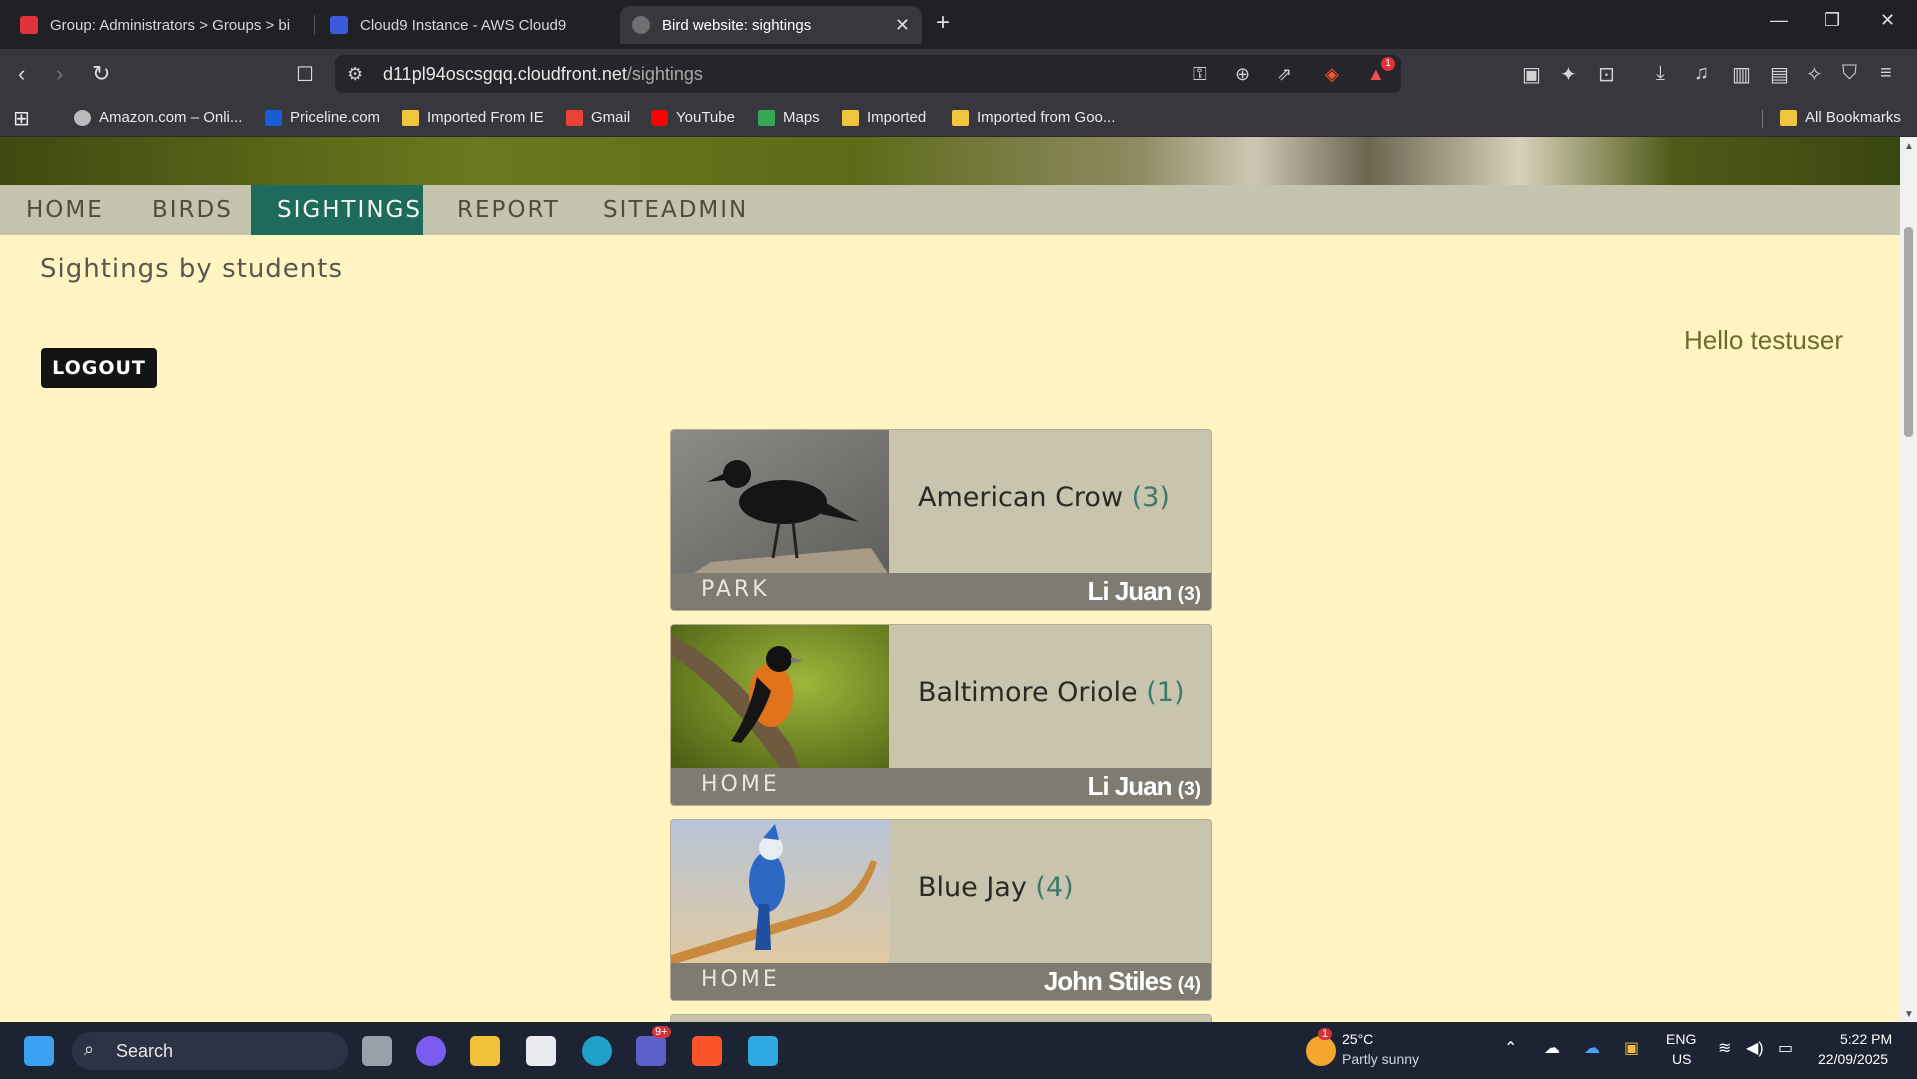 The height and width of the screenshot is (1079, 1917). What do you see at coordinates (902, 25) in the screenshot?
I see `close-tab-icon: ✕` at bounding box center [902, 25].